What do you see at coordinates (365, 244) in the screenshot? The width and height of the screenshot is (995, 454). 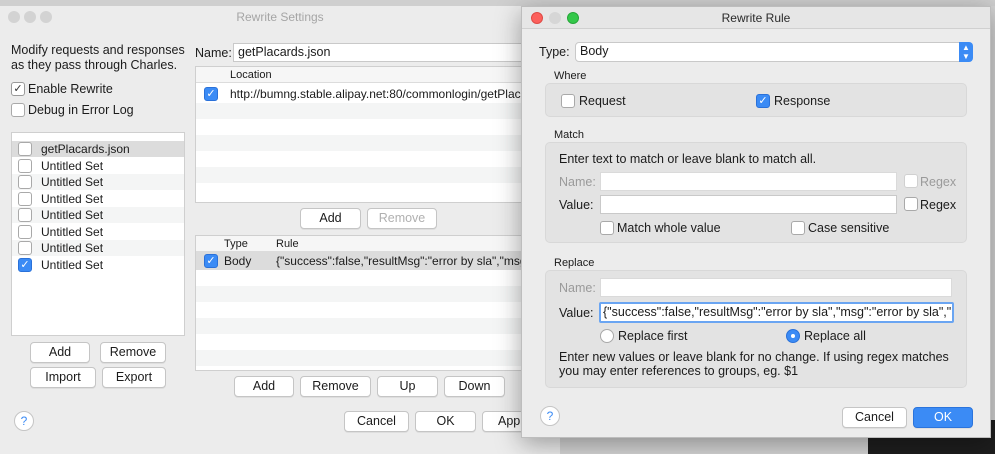 I see `rules-header: Type Rule` at bounding box center [365, 244].